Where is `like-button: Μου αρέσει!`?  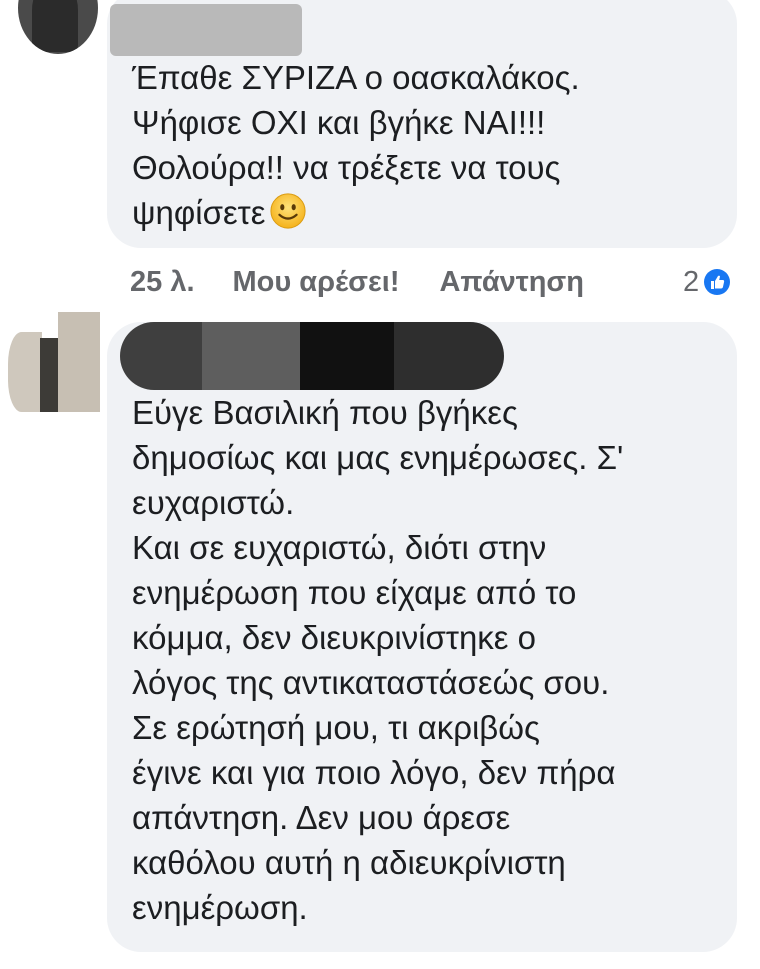 like-button: Μου αρέσει! is located at coordinates (316, 282).